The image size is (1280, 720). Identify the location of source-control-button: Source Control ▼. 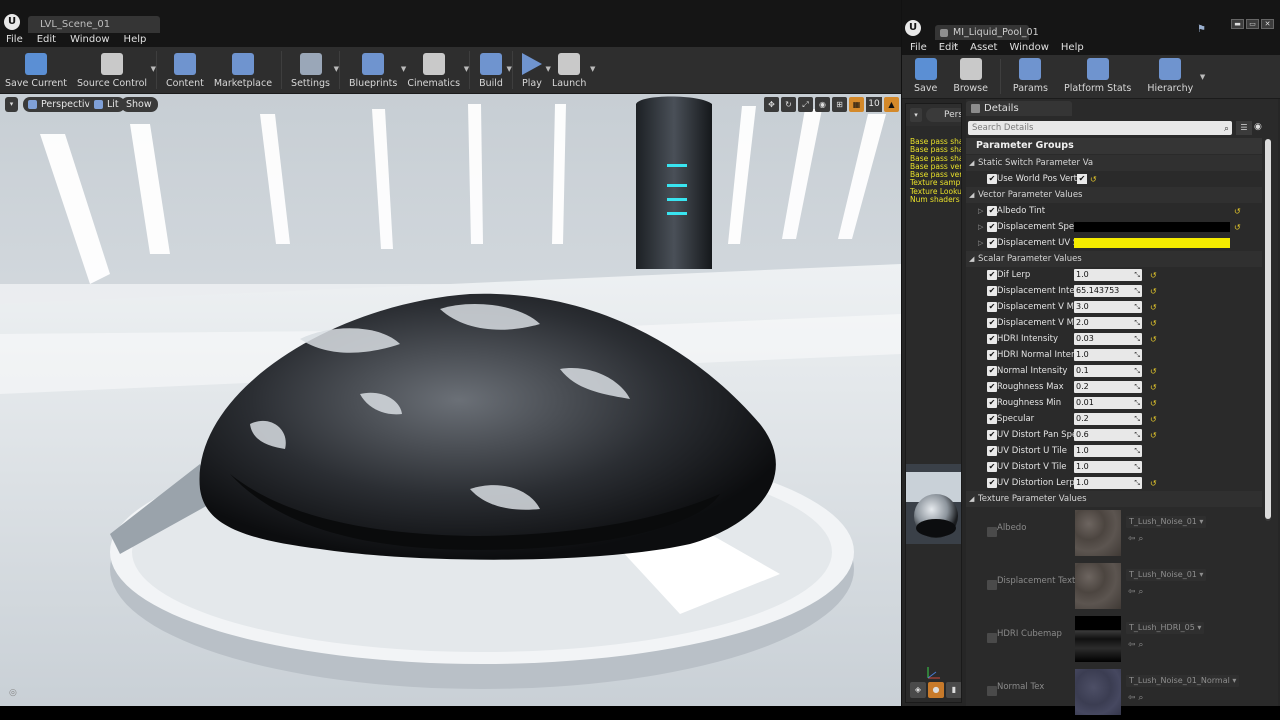
(114, 70).